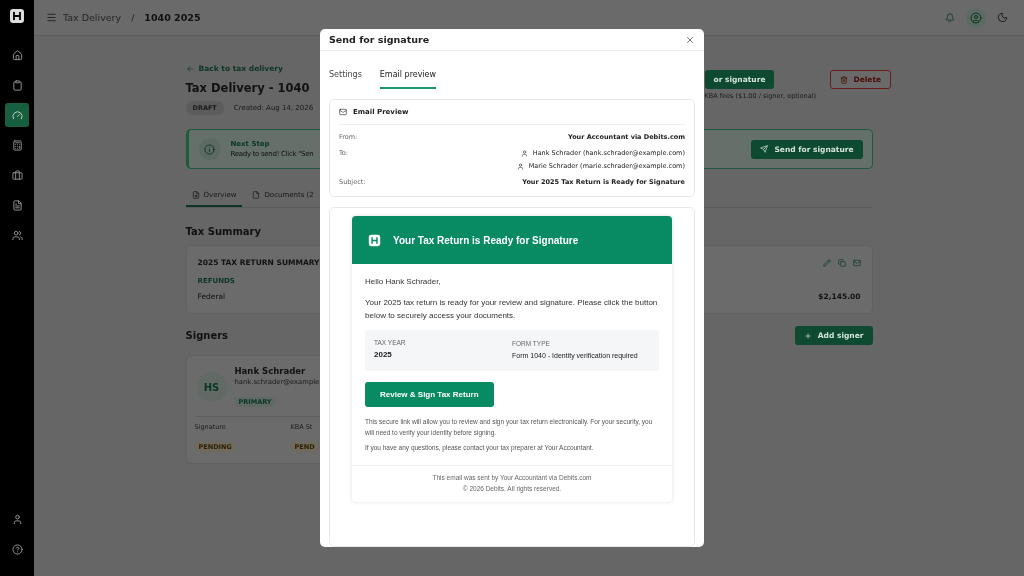  What do you see at coordinates (17, 55) in the screenshot?
I see `home-icon` at bounding box center [17, 55].